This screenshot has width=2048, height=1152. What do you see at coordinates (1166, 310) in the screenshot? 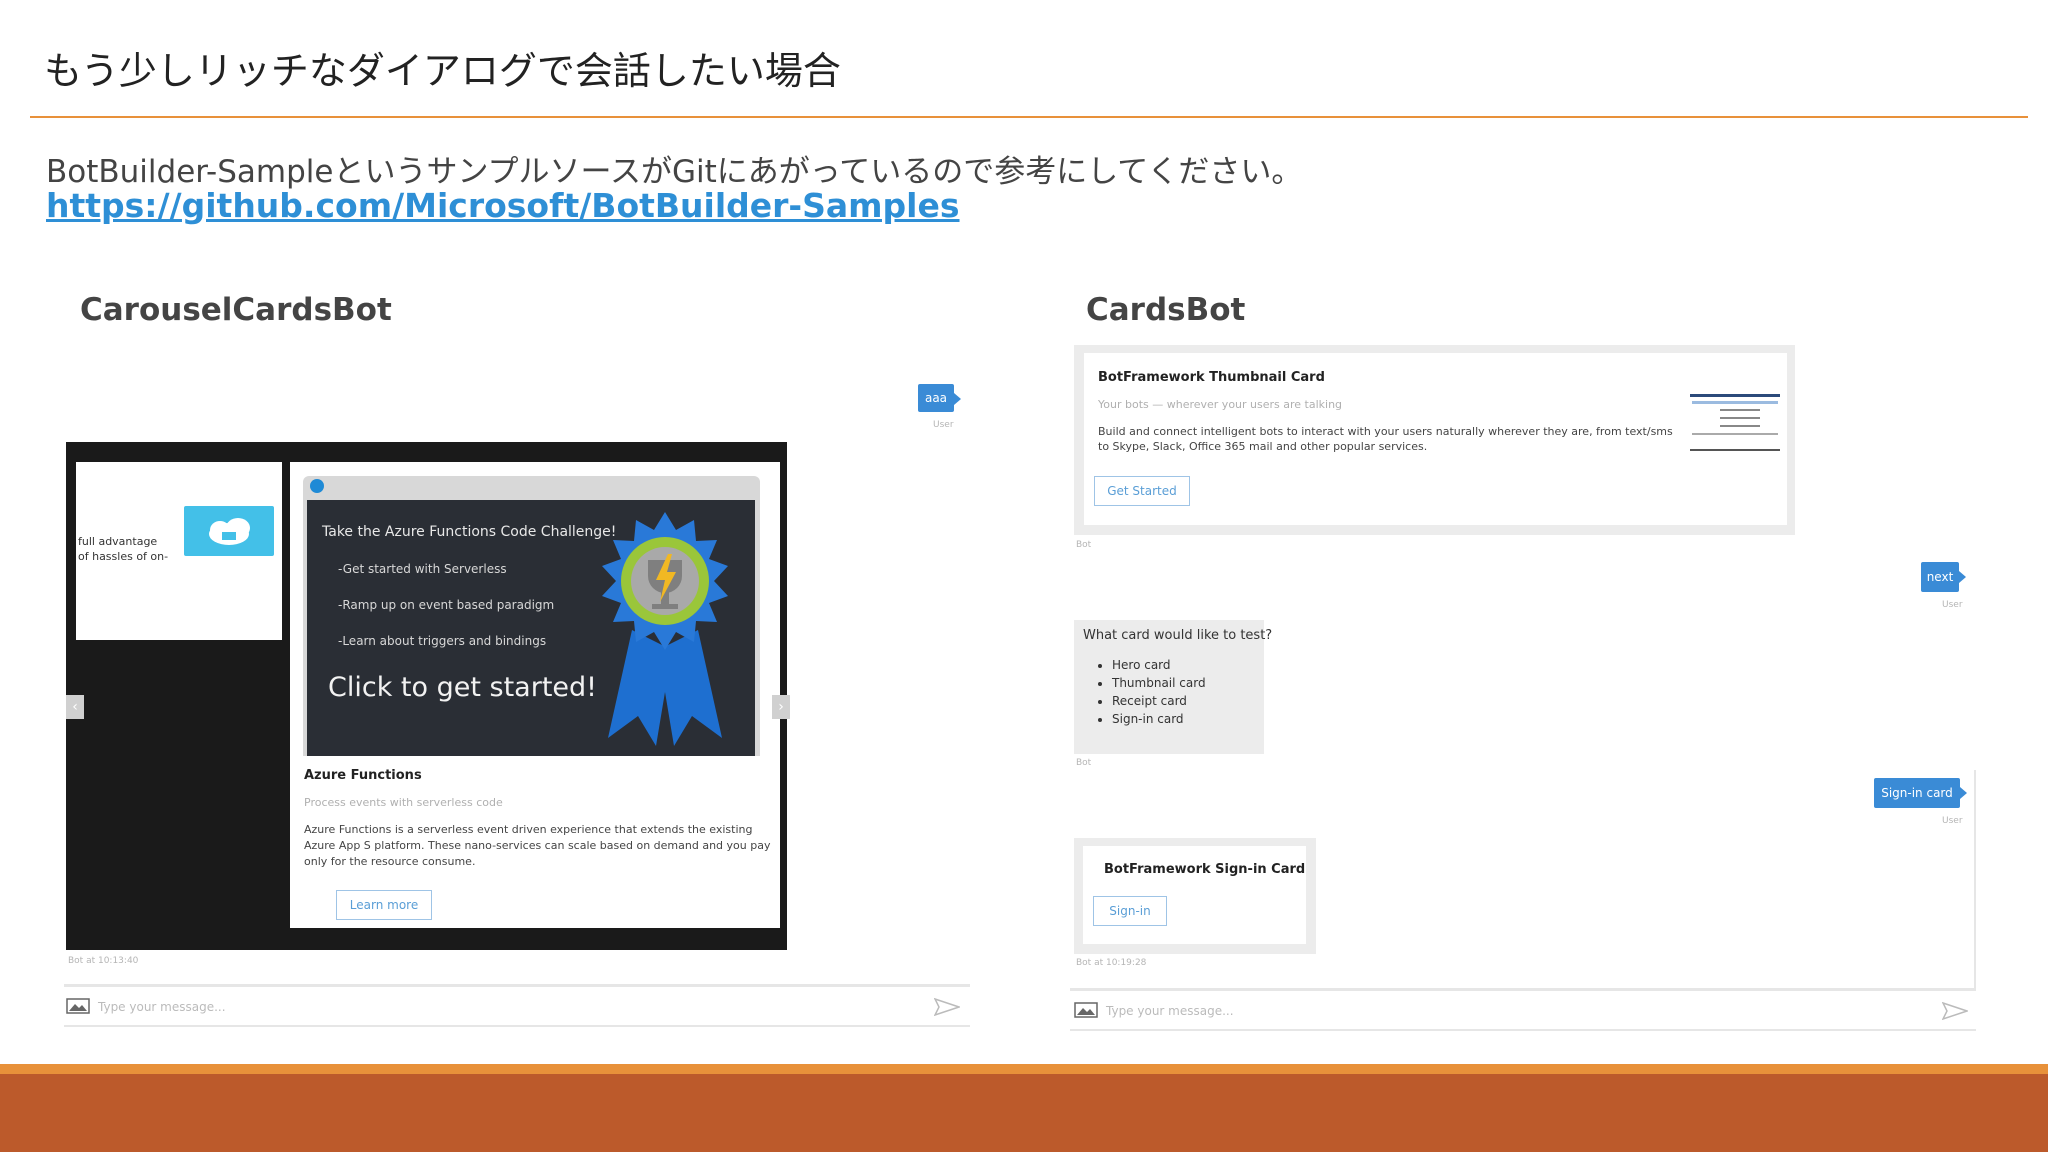
I see `right-demo-label: CardsBot` at bounding box center [1166, 310].